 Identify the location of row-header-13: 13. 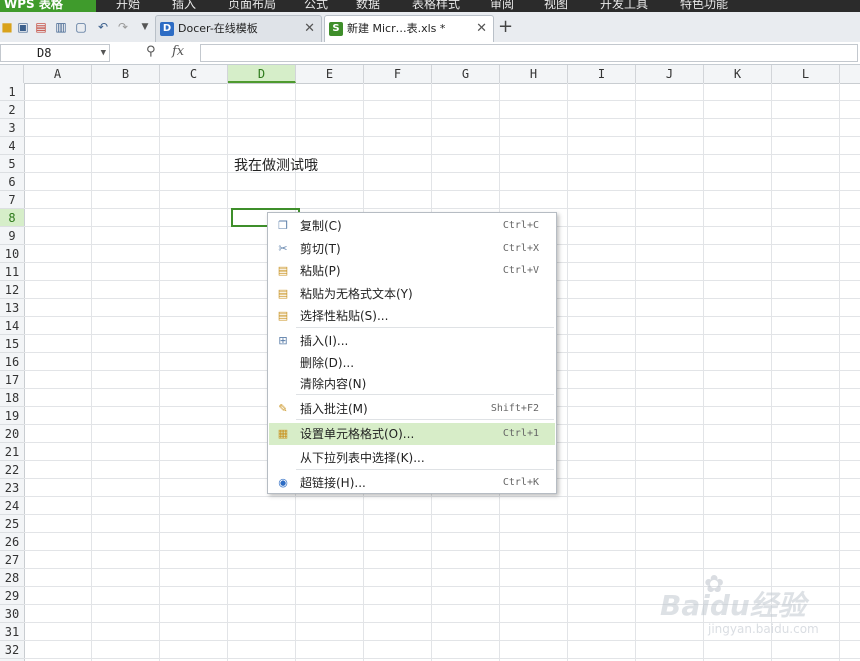
(12, 308).